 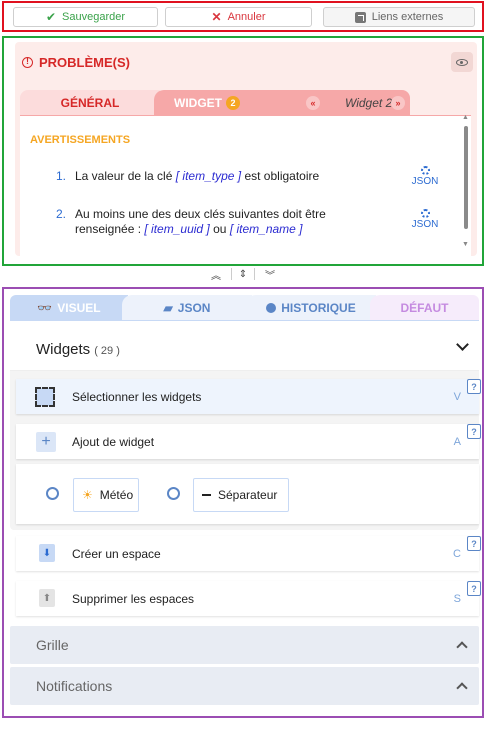 I want to click on glasses-icon: 👓, so click(x=45, y=307).